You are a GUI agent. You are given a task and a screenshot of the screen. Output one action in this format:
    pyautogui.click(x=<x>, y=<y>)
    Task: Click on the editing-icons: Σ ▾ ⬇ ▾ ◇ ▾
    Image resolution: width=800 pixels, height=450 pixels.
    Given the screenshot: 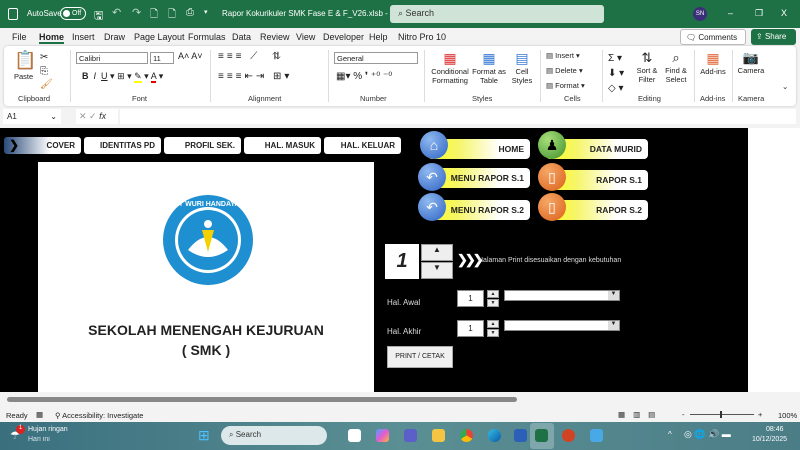 What is the action you would take?
    pyautogui.click(x=616, y=73)
    